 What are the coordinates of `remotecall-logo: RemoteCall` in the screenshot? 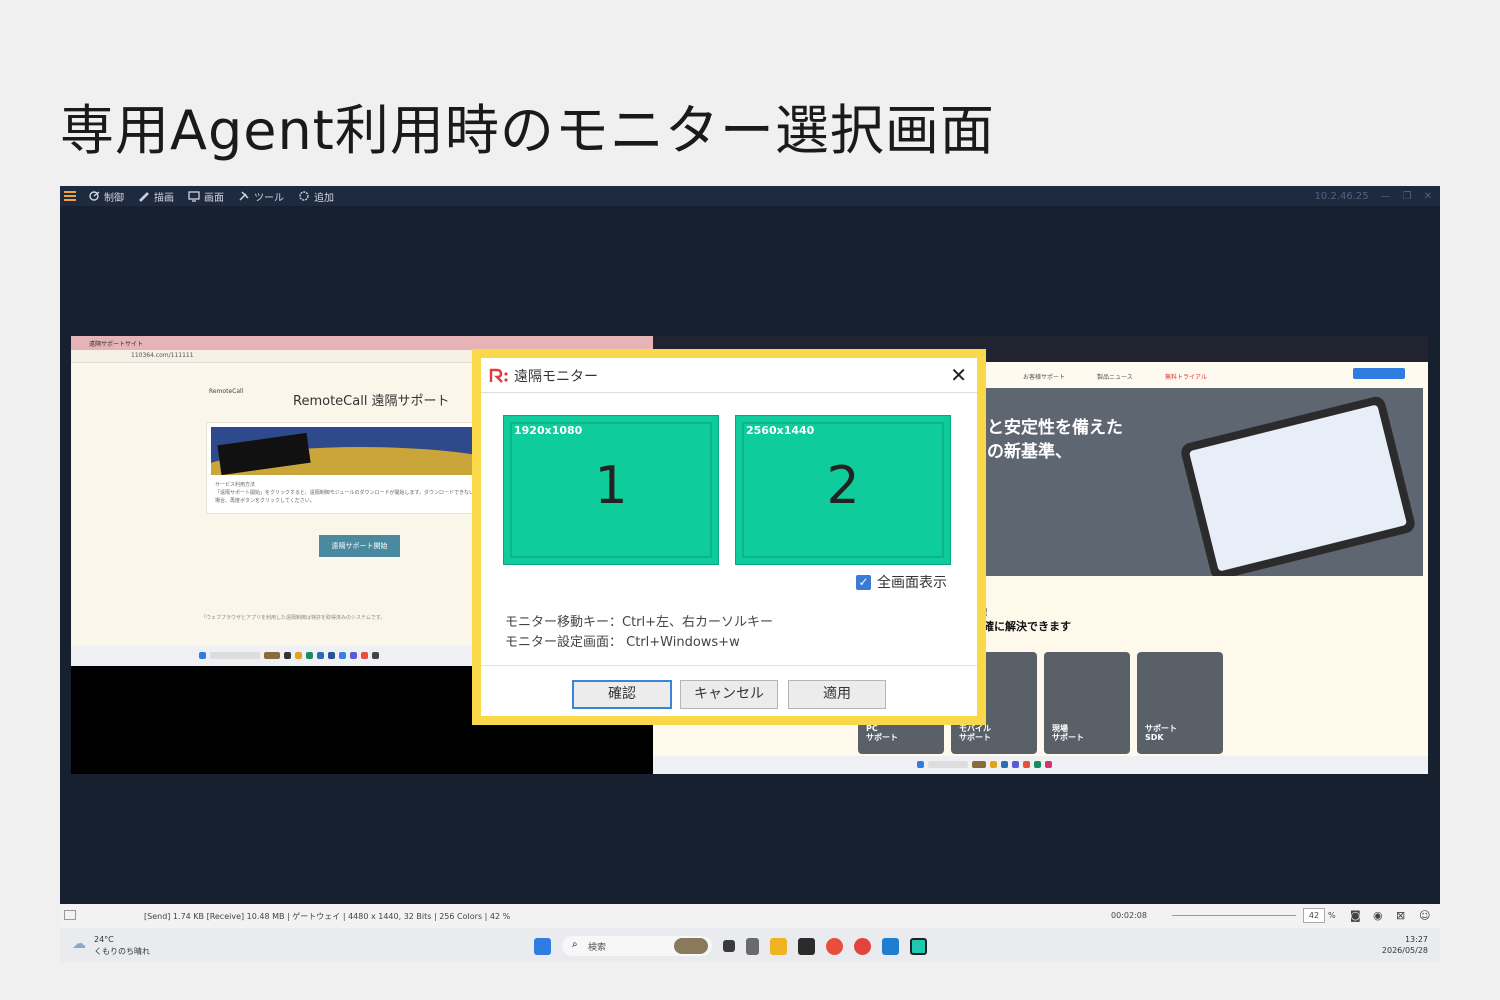 It's located at (226, 391).